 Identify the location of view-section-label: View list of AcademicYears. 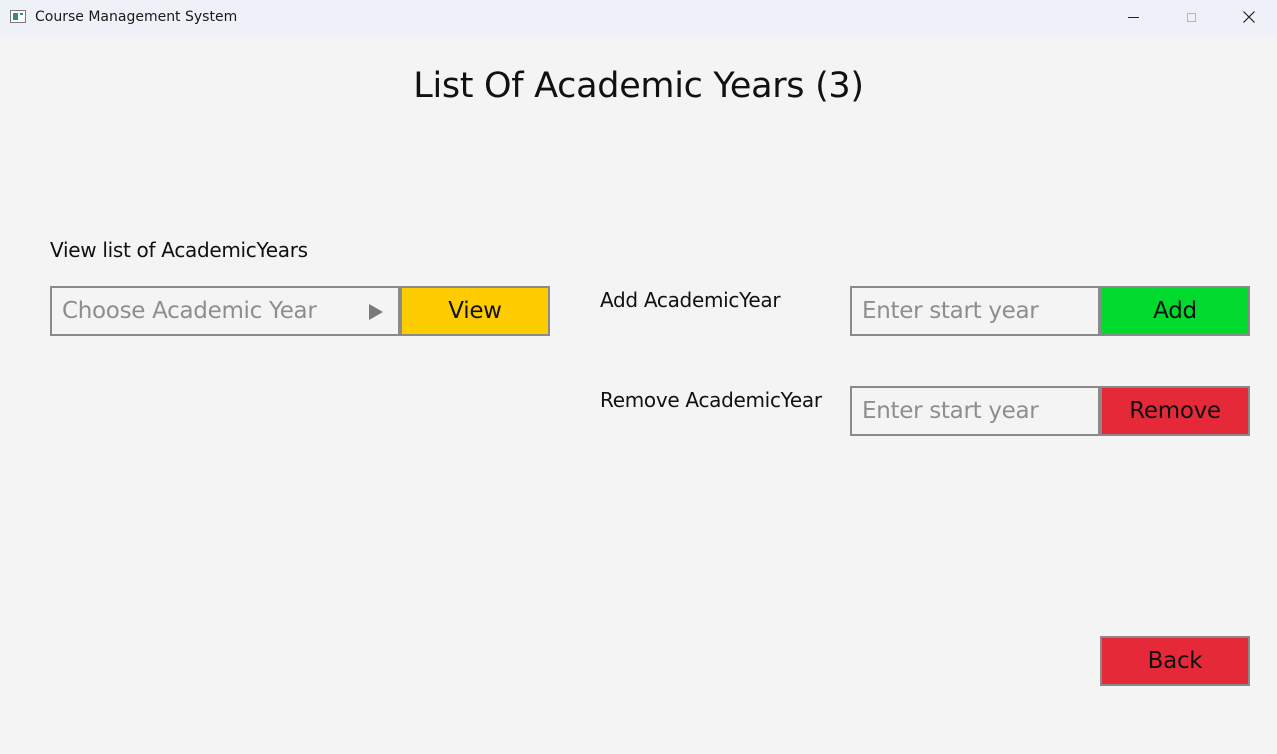
(179, 250).